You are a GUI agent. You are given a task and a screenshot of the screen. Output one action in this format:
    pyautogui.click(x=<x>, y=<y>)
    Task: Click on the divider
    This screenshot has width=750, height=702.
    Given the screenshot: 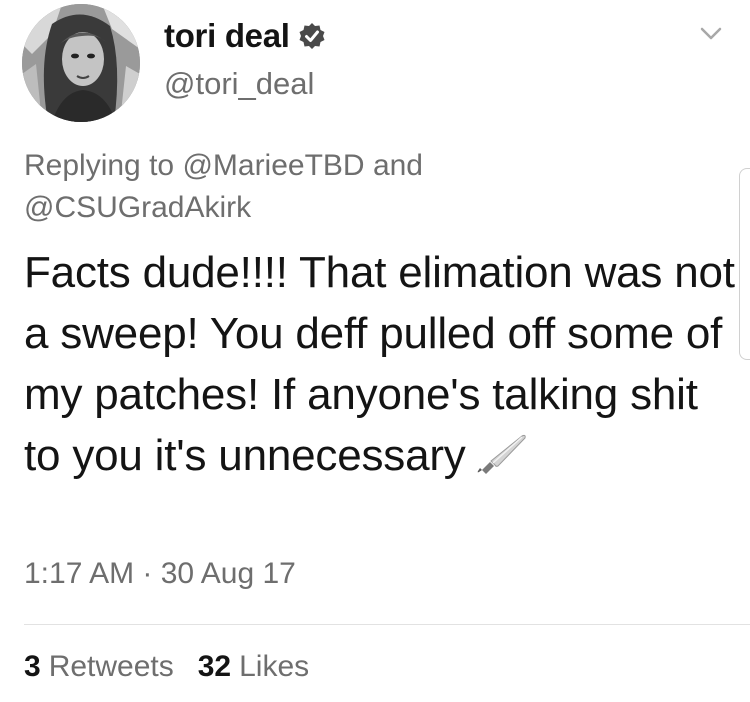 What is the action you would take?
    pyautogui.click(x=387, y=624)
    